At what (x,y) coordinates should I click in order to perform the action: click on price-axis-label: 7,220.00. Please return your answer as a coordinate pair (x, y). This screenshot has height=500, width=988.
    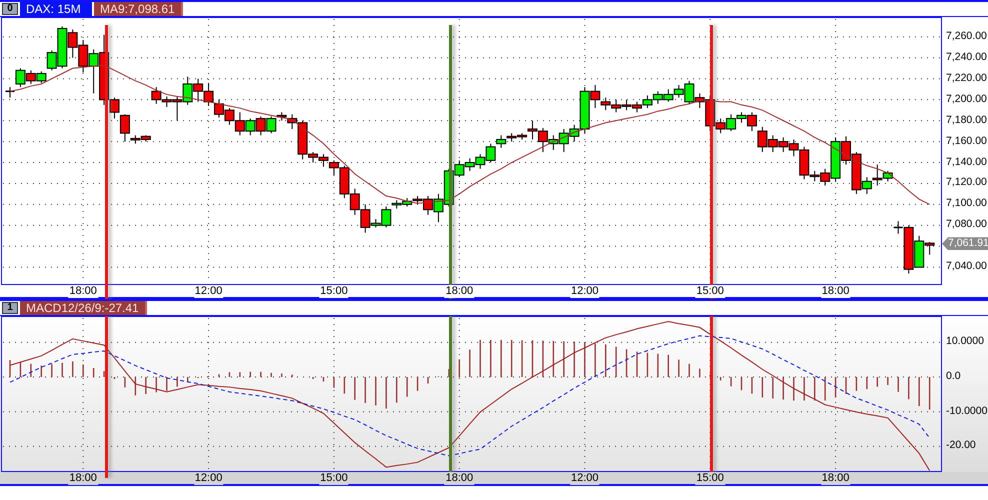
    Looking at the image, I should click on (966, 78).